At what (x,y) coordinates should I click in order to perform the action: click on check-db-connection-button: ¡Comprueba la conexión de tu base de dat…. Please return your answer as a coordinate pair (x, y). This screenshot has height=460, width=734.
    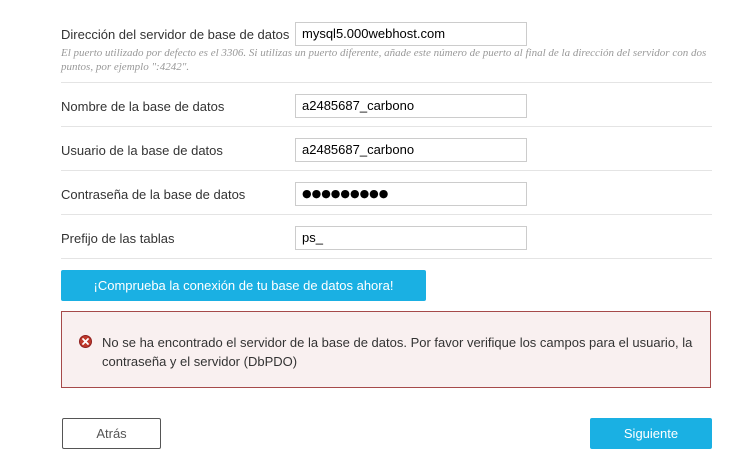
    Looking at the image, I should click on (243, 285).